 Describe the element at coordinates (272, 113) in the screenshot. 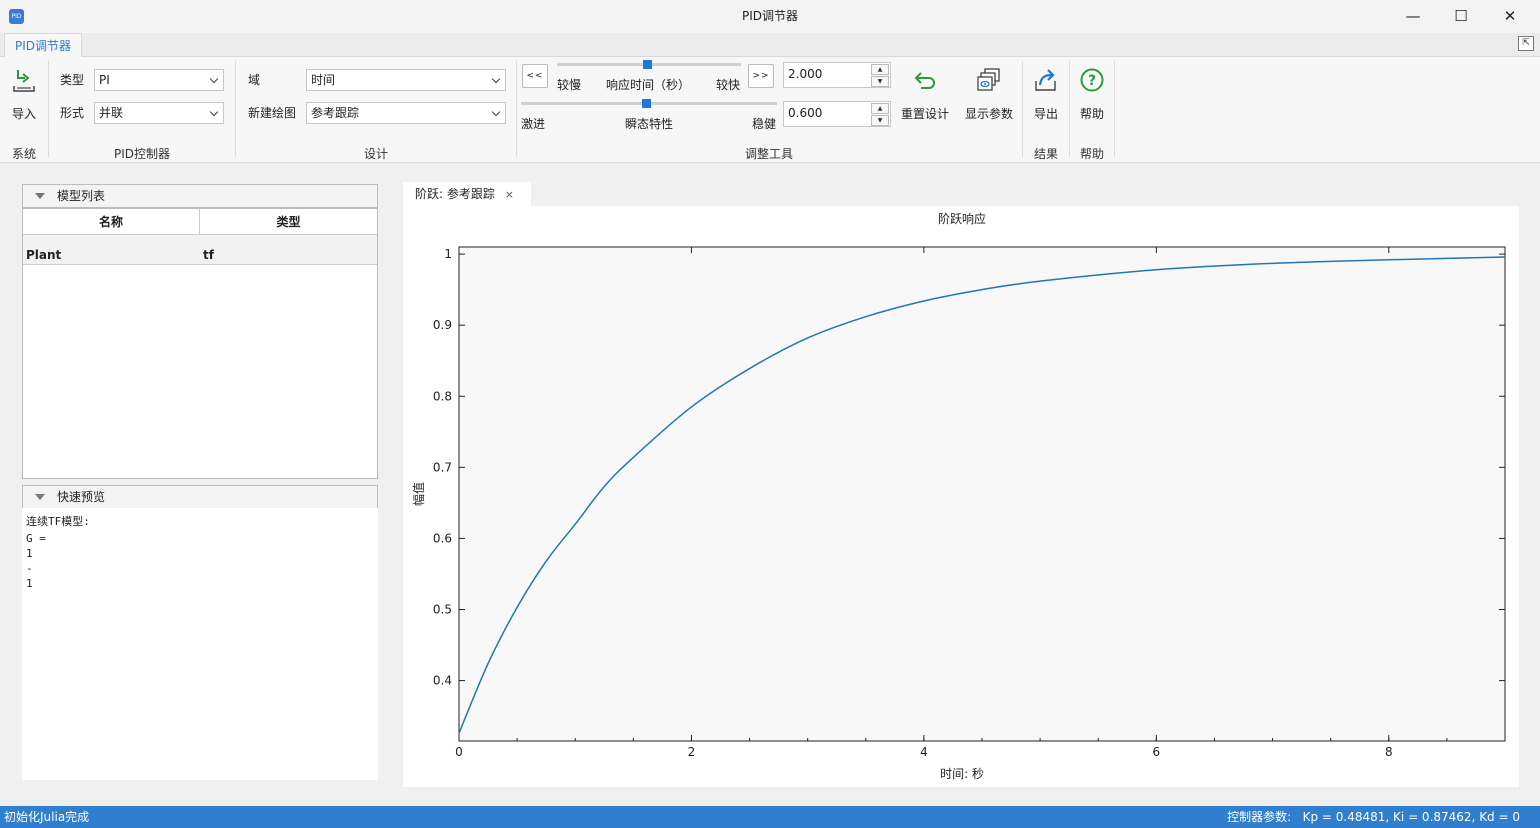

I see `new-plot-label: 新建绘图` at that location.